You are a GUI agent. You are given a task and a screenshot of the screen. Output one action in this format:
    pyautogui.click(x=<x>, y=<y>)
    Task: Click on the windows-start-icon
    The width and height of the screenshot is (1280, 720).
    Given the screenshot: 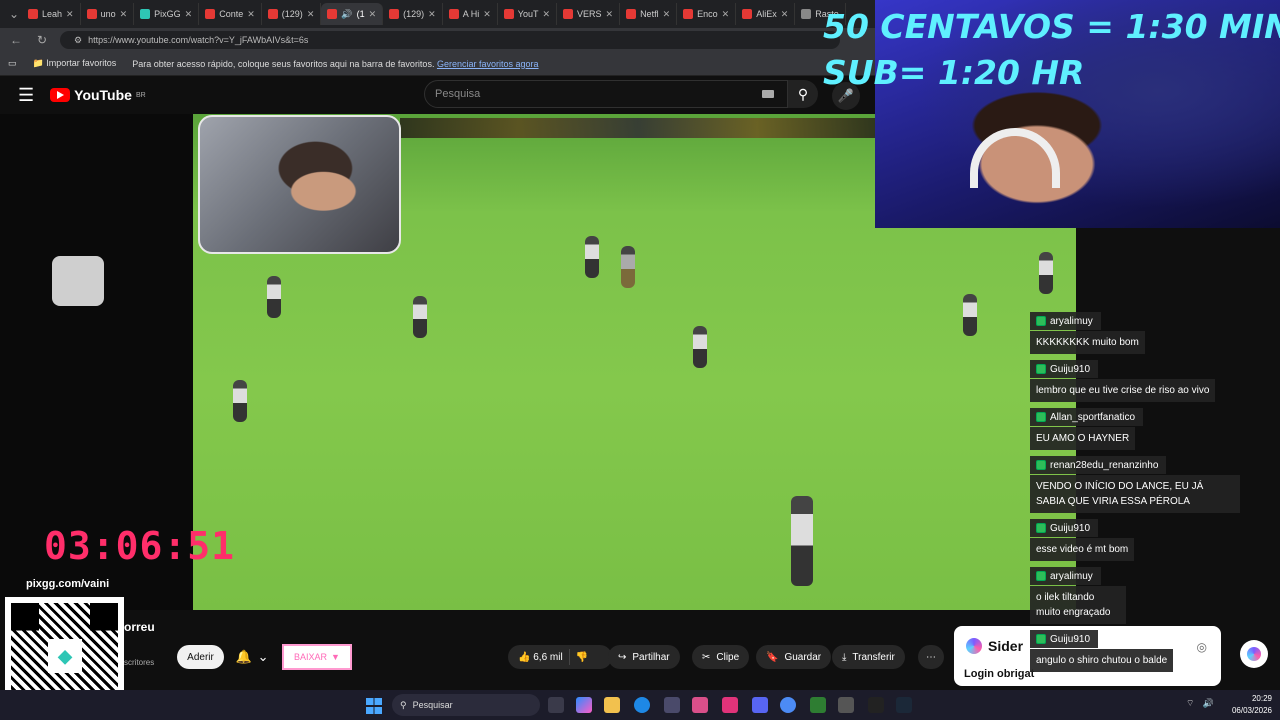 What is the action you would take?
    pyautogui.click(x=374, y=706)
    